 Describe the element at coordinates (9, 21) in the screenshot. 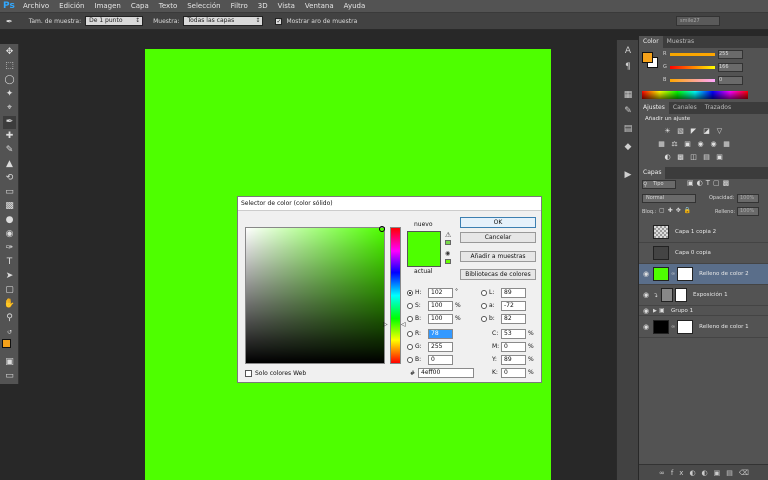

I see `eyedropper-icon: ✒` at that location.